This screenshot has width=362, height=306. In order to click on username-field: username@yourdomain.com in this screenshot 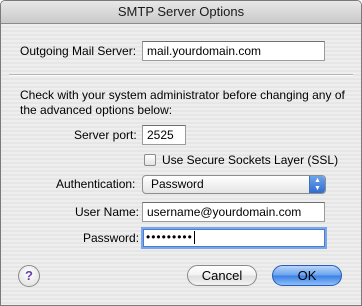, I will do `click(233, 212)`.